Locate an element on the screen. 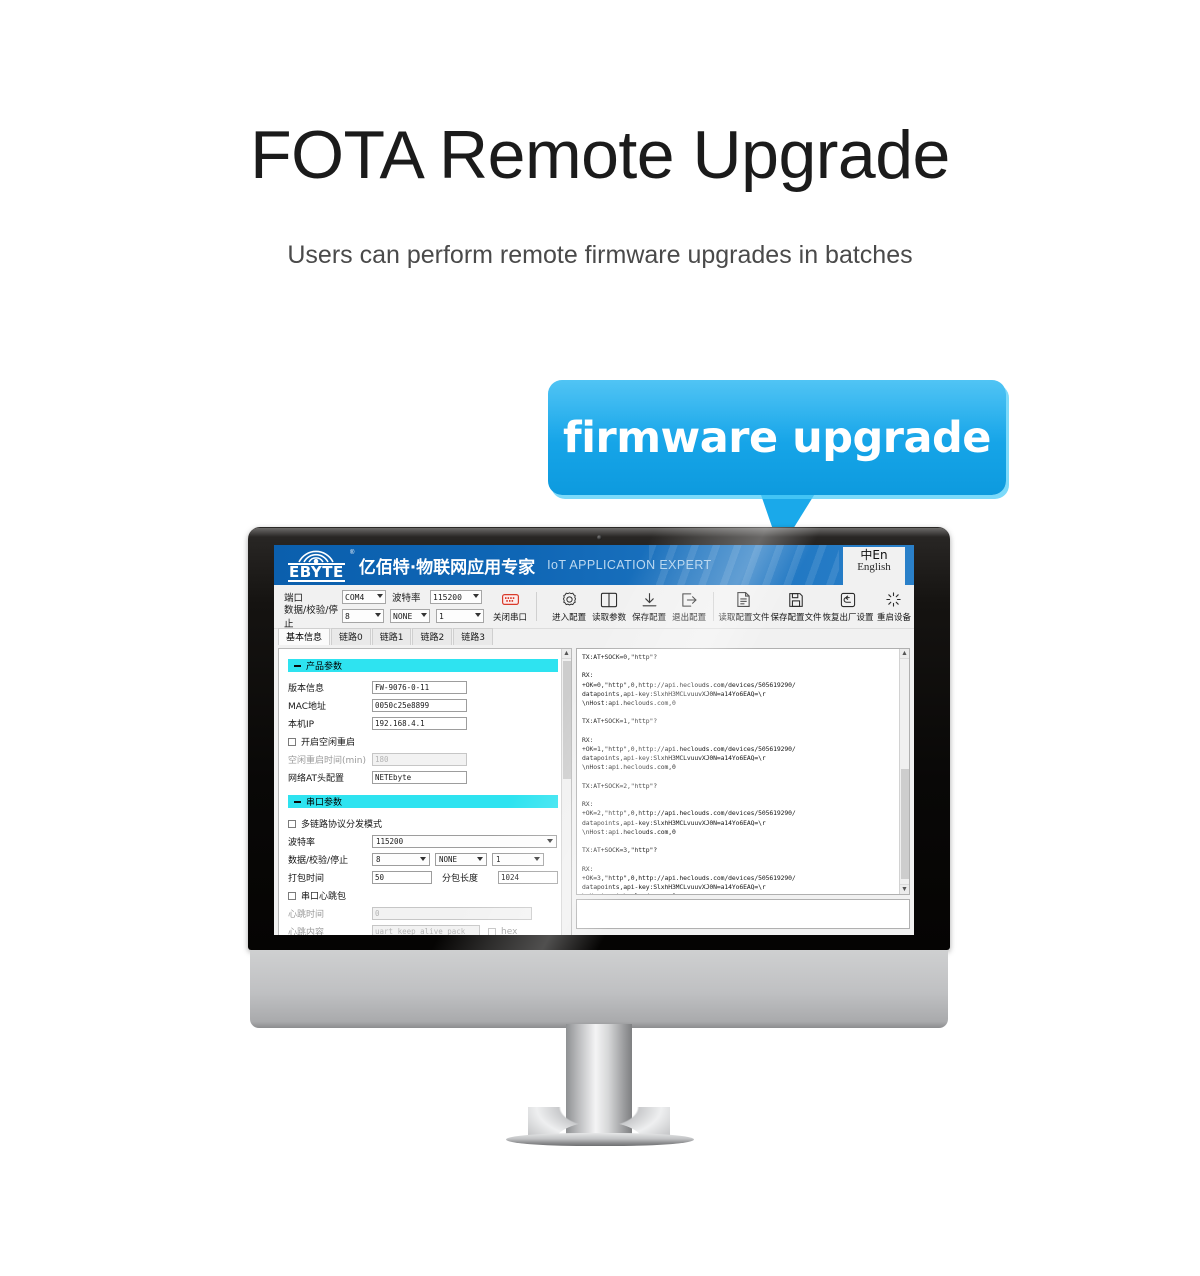  baud-select: 115200 is located at coordinates (456, 597).